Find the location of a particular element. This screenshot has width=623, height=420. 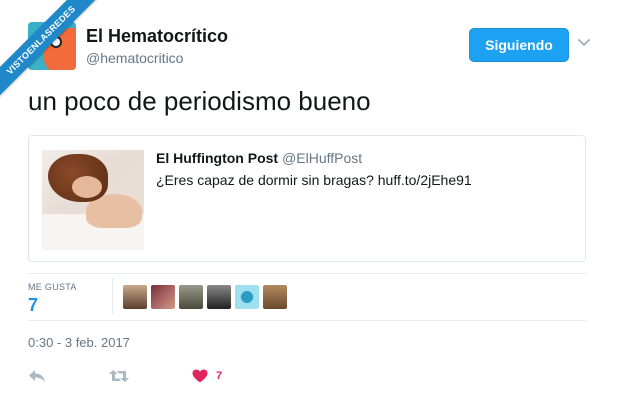

reply-icon is located at coordinates (37, 376).